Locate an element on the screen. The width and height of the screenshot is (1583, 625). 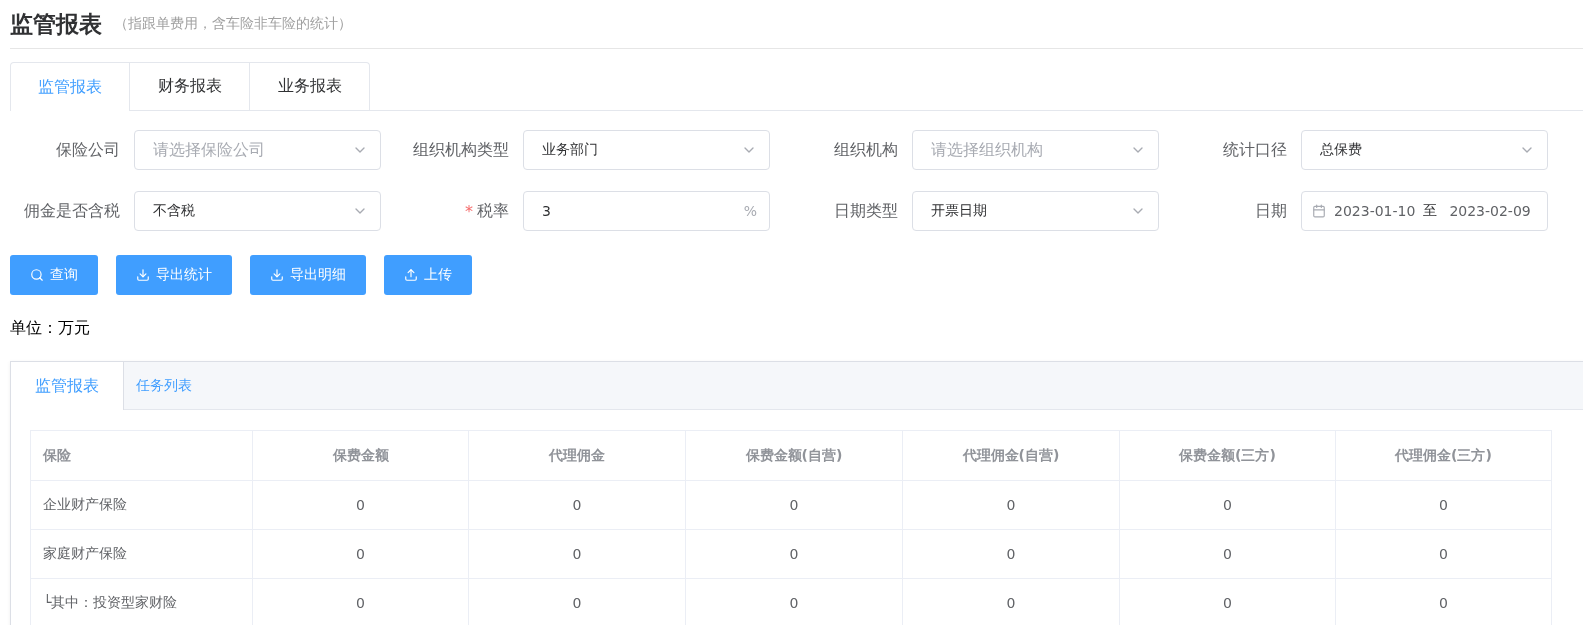
select-field: 请选择保险公司 is located at coordinates (257, 150).